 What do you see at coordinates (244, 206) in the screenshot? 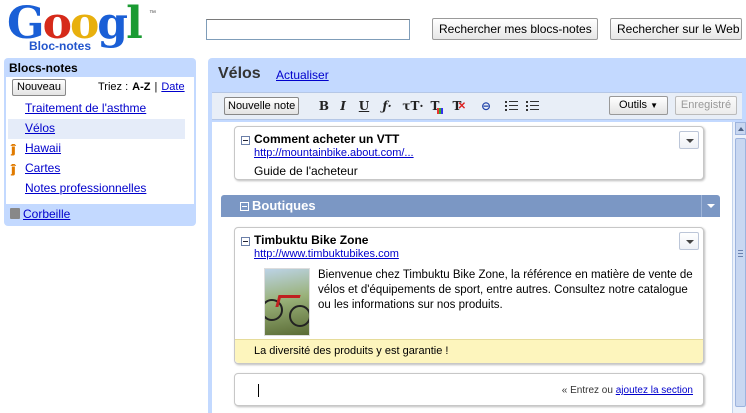
I see `collapse-section-icon` at bounding box center [244, 206].